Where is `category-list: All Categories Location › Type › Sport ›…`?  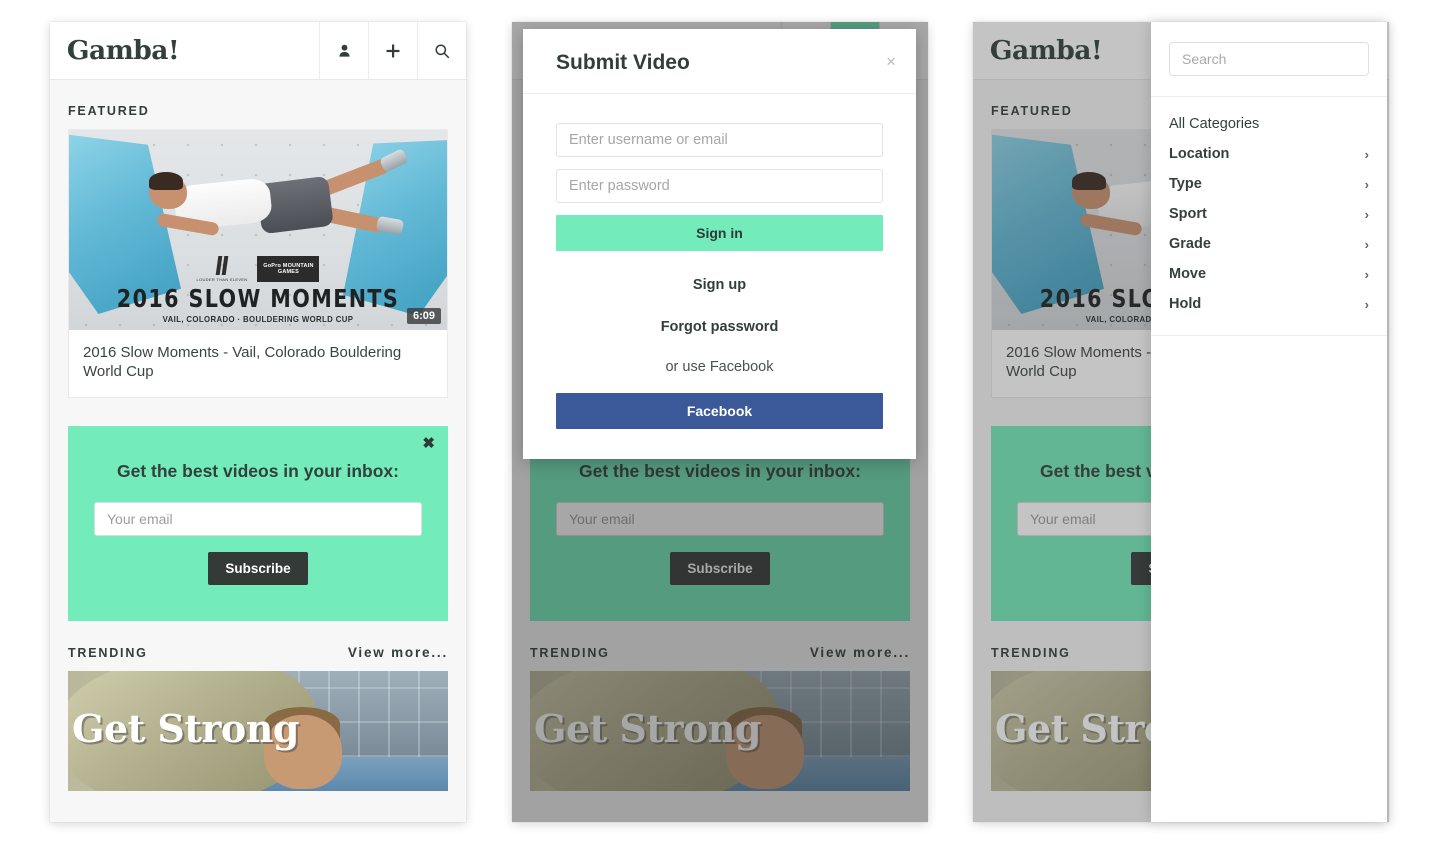 category-list: All Categories Location › Type › Sport ›… is located at coordinates (1269, 216).